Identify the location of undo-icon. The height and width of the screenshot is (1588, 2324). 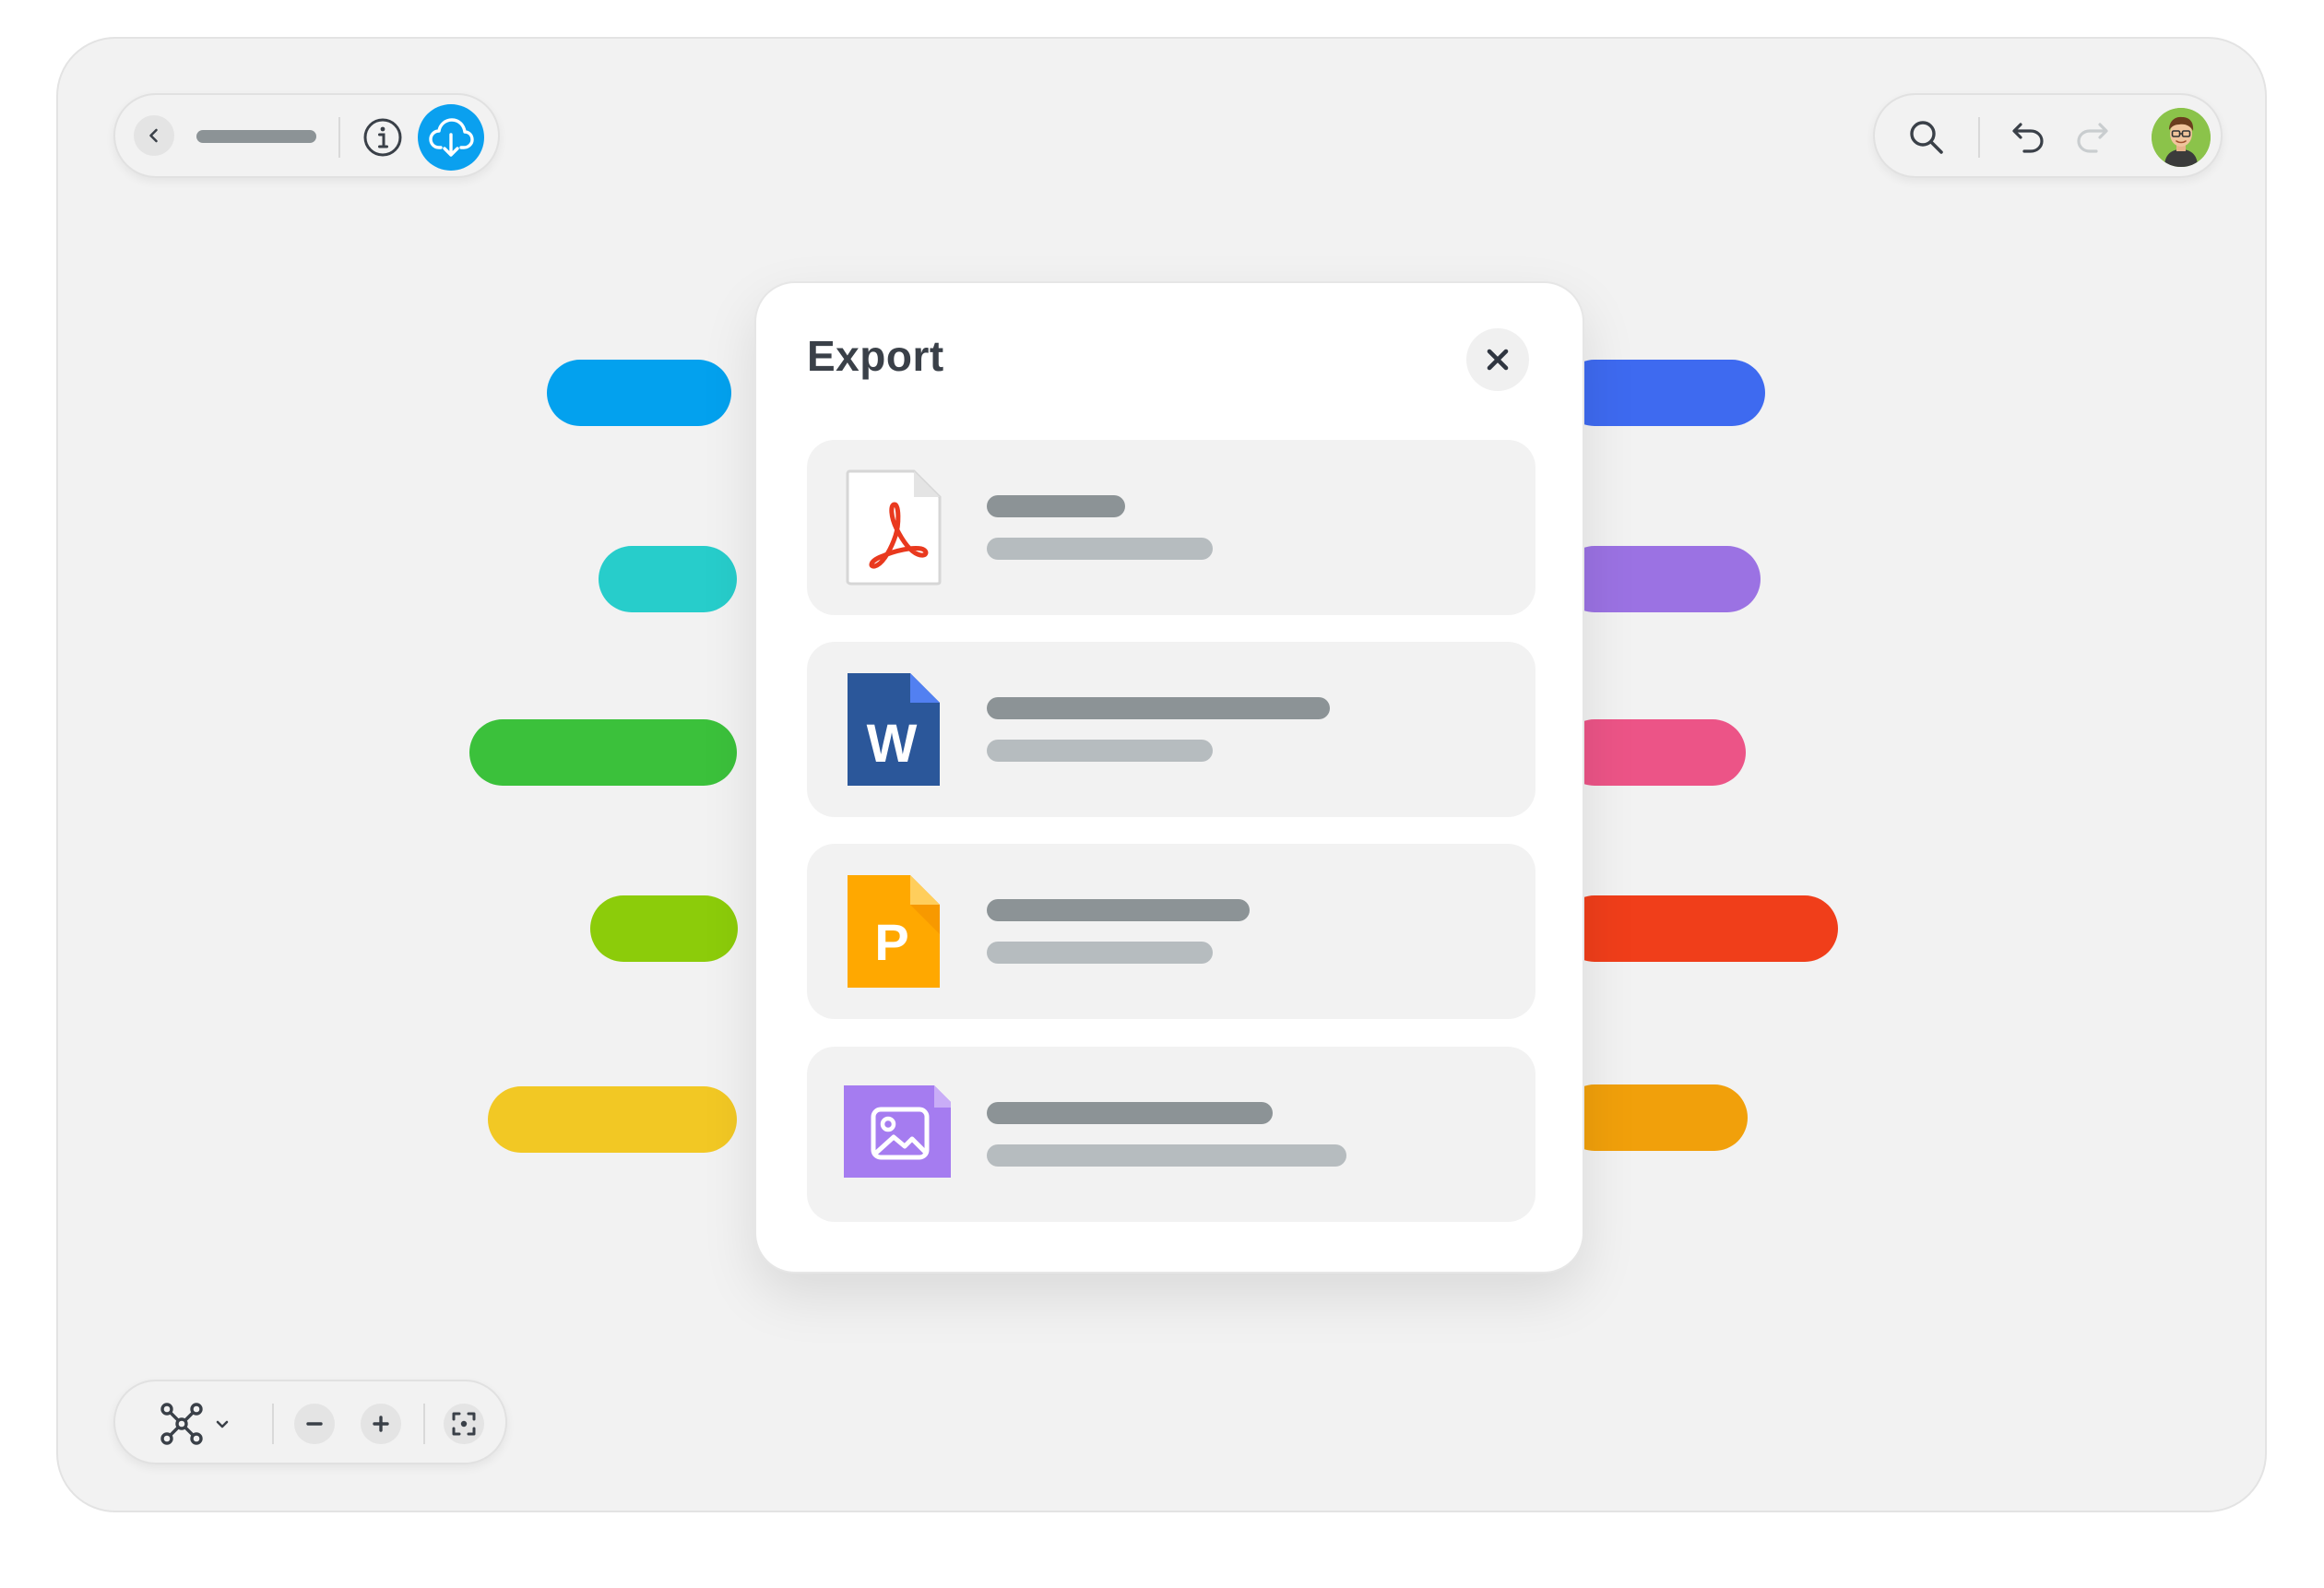
(2028, 138).